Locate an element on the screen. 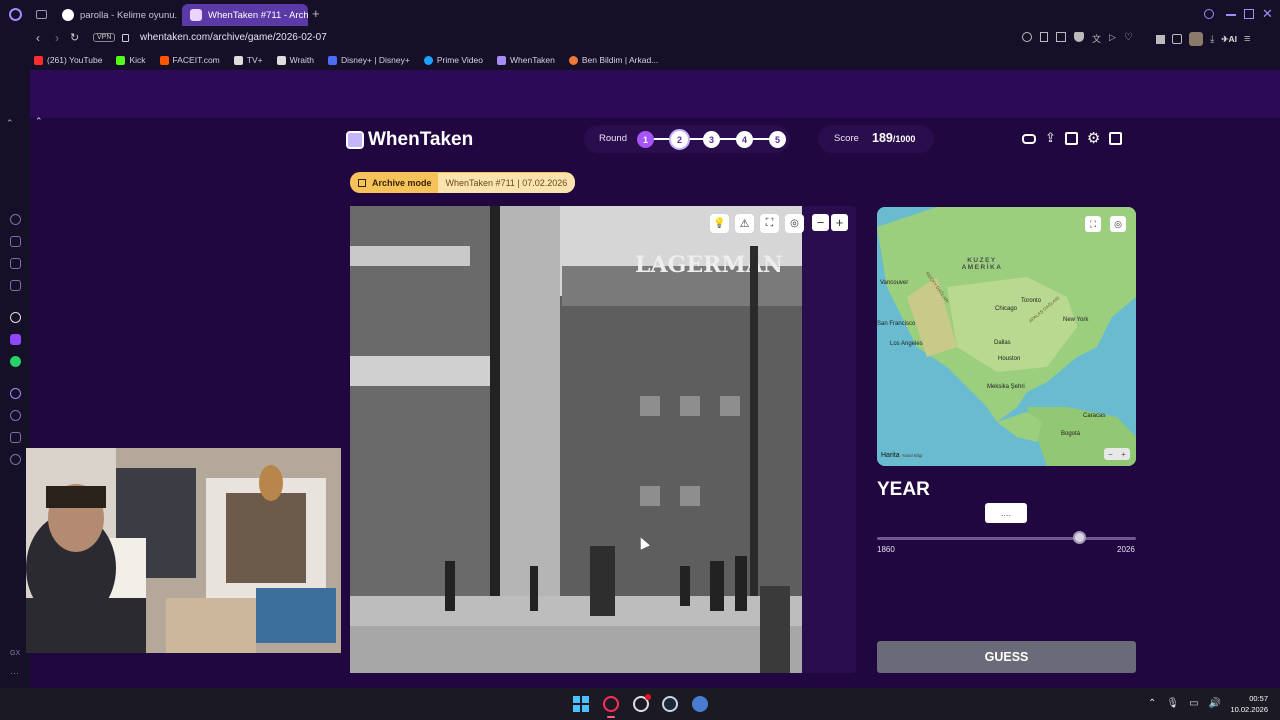 This screenshot has width=1280, height=720. map-fullscreen-button: ⛶ is located at coordinates (1093, 224).